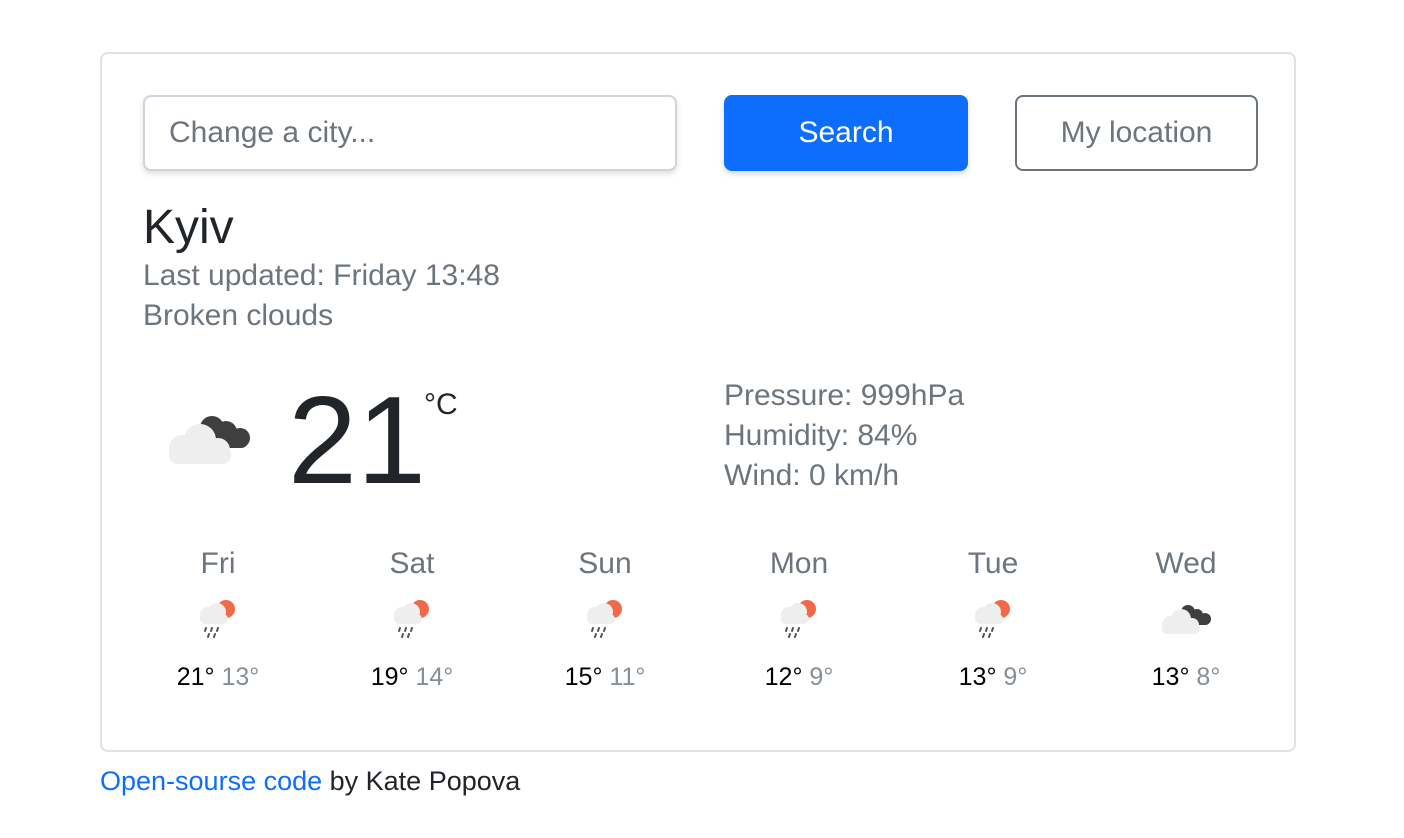 The height and width of the screenshot is (838, 1404). What do you see at coordinates (583, 677) in the screenshot?
I see `forecast-max-temp: 15°` at bounding box center [583, 677].